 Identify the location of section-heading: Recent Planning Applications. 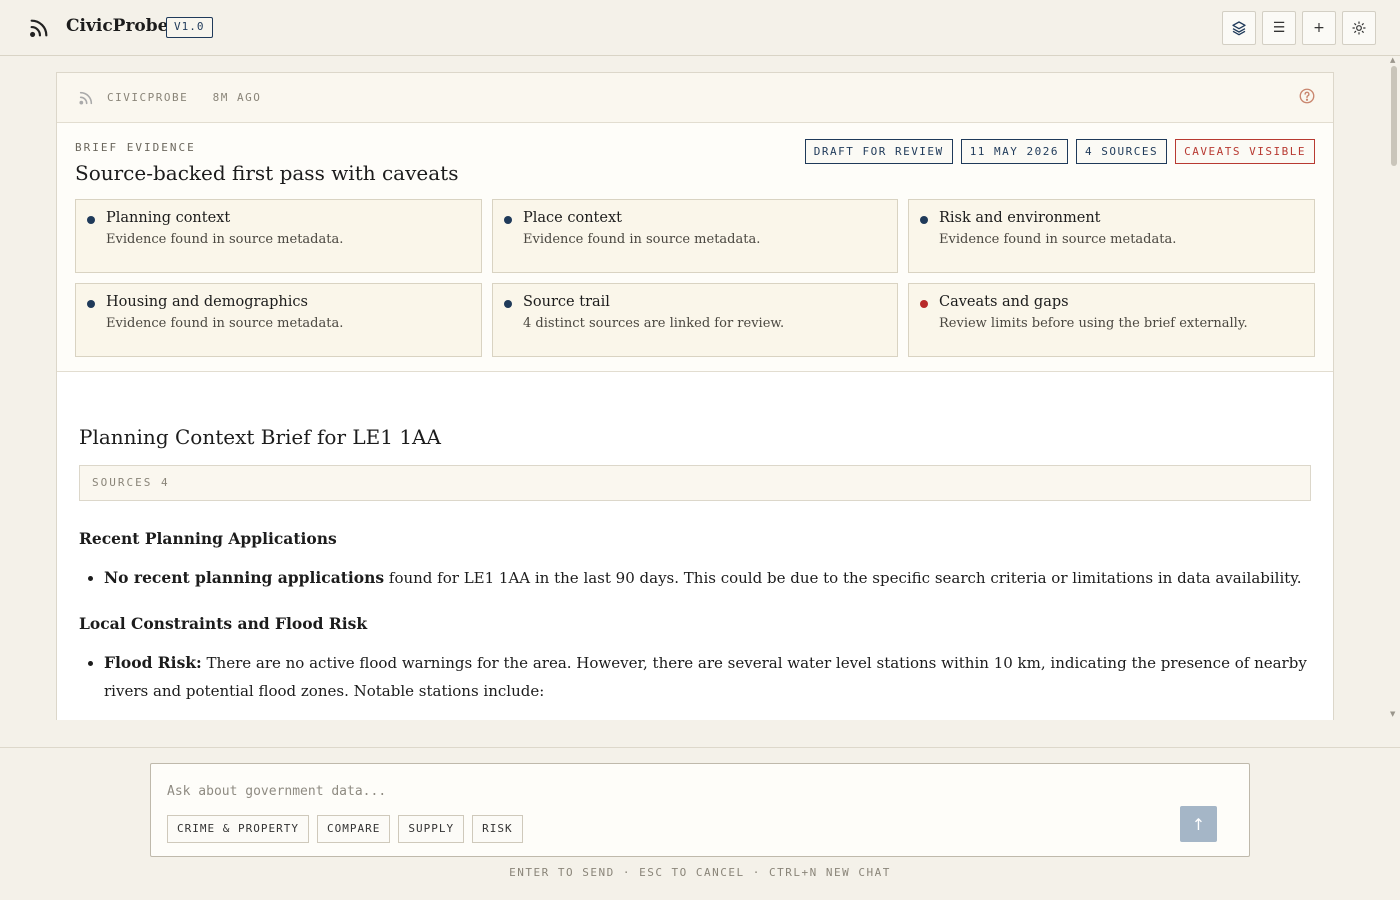
(208, 538).